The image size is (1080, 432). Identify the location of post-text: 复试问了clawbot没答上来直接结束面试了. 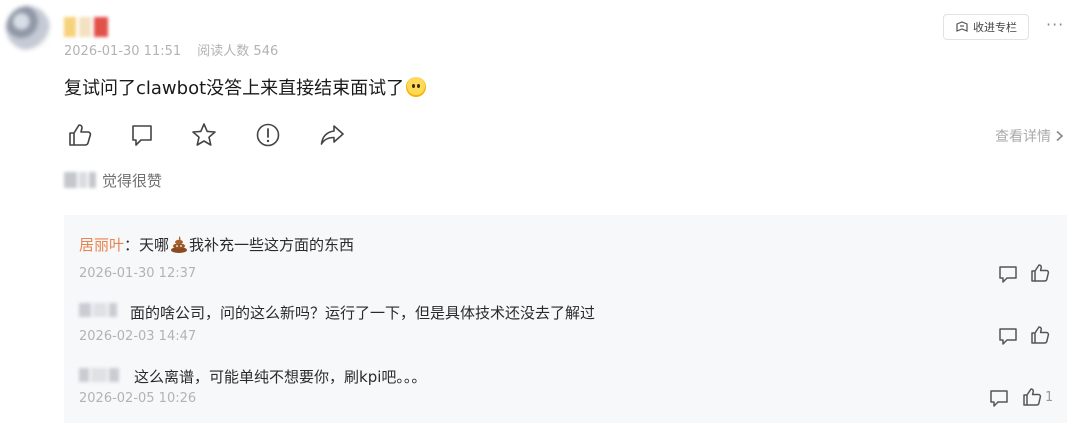
(234, 88).